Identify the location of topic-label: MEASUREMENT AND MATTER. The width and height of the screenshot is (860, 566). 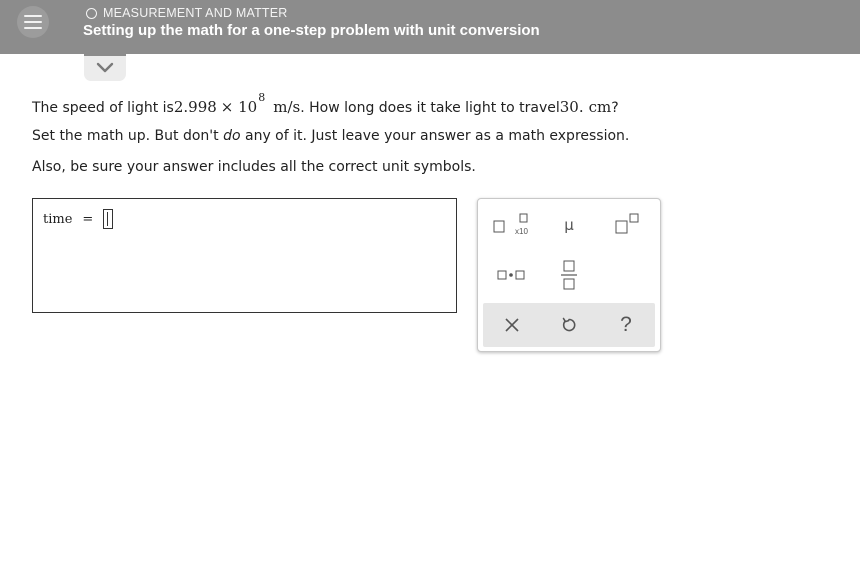
(195, 13).